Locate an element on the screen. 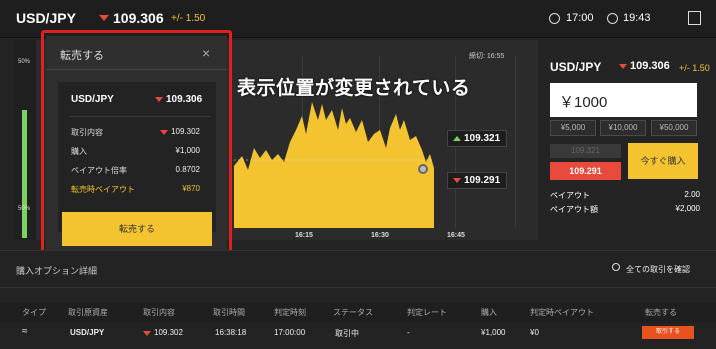  row-payout: ¥0 is located at coordinates (534, 332).